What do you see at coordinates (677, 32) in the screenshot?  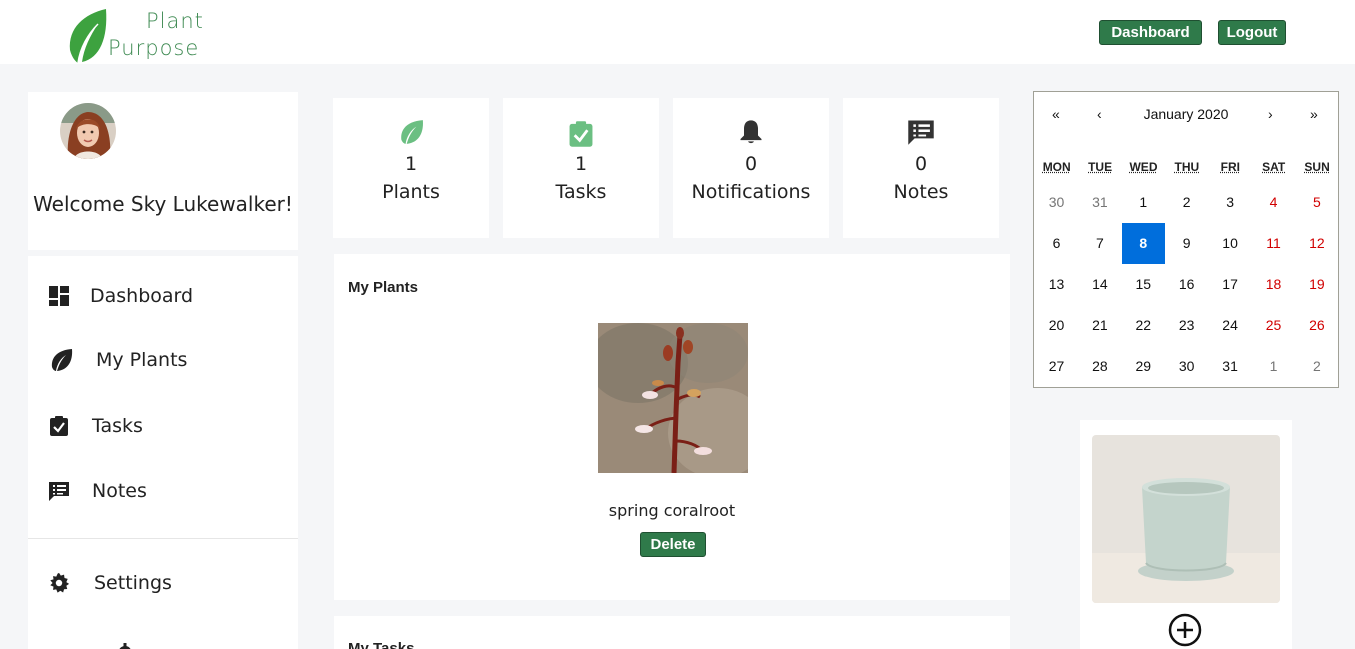 I see `top-bar: Plant Purpose Dashboard Logout` at bounding box center [677, 32].